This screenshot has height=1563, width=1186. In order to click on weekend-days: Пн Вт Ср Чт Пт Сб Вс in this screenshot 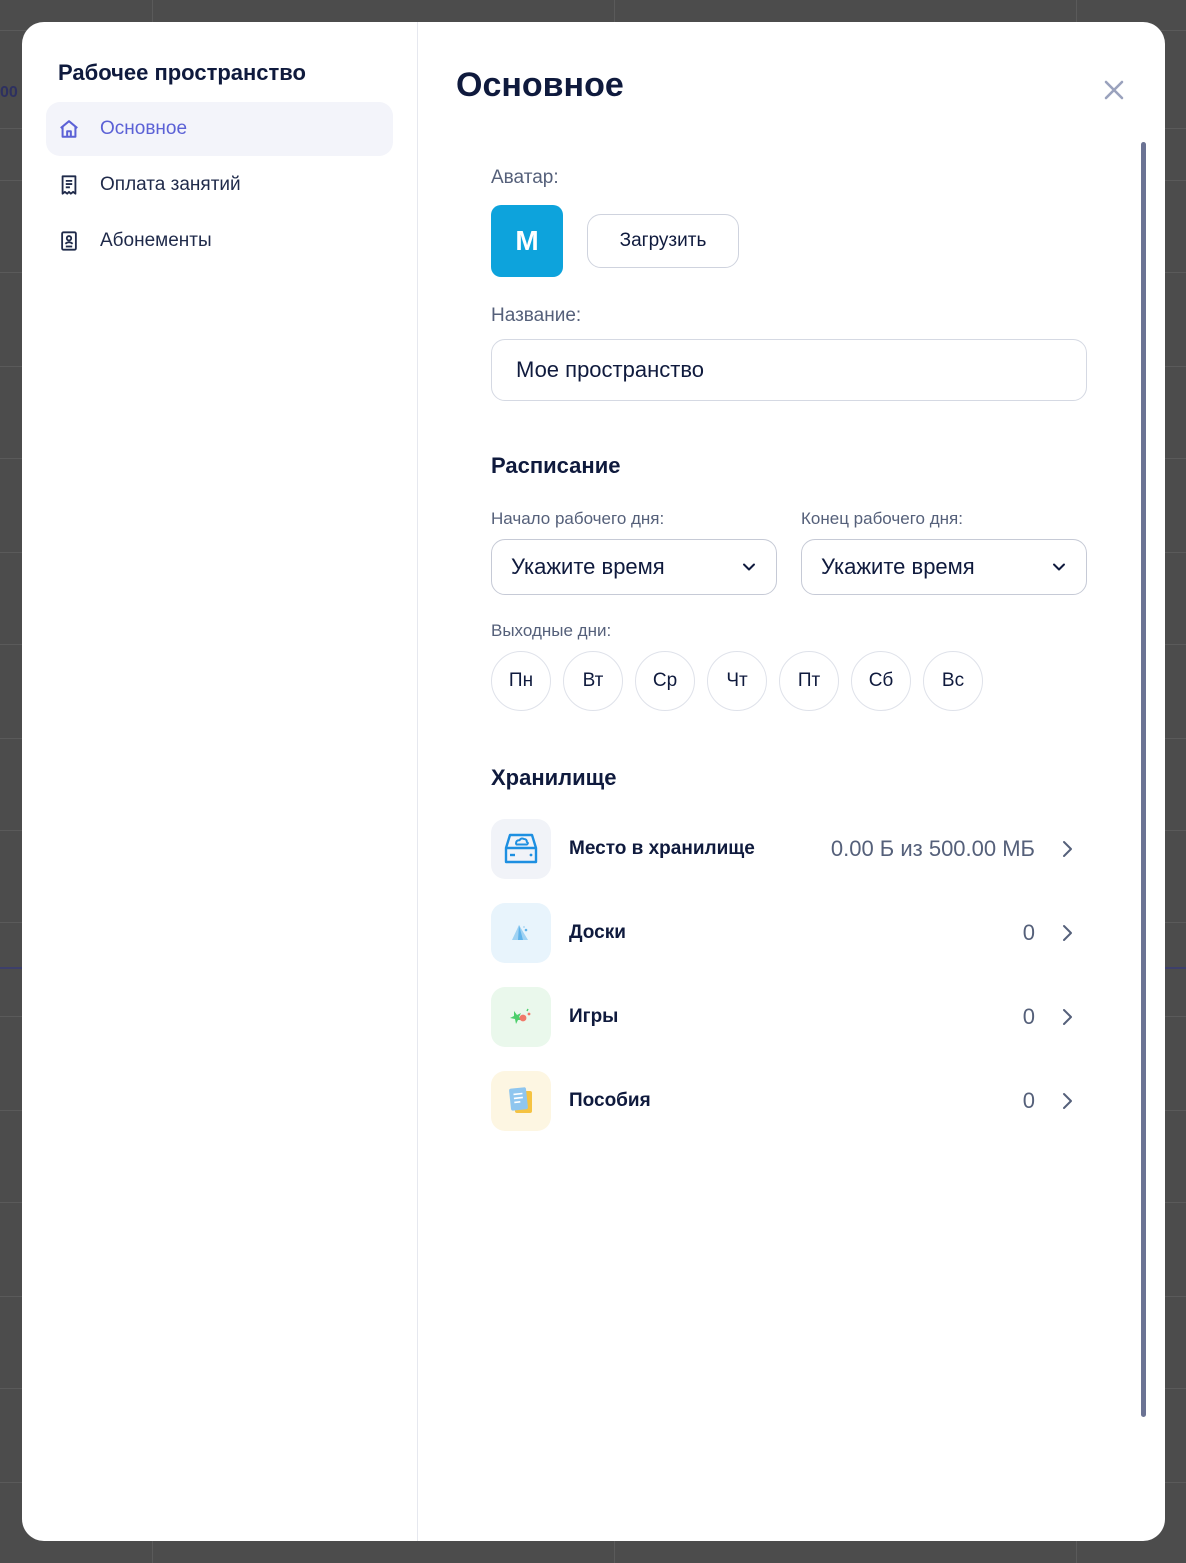, I will do `click(789, 681)`.